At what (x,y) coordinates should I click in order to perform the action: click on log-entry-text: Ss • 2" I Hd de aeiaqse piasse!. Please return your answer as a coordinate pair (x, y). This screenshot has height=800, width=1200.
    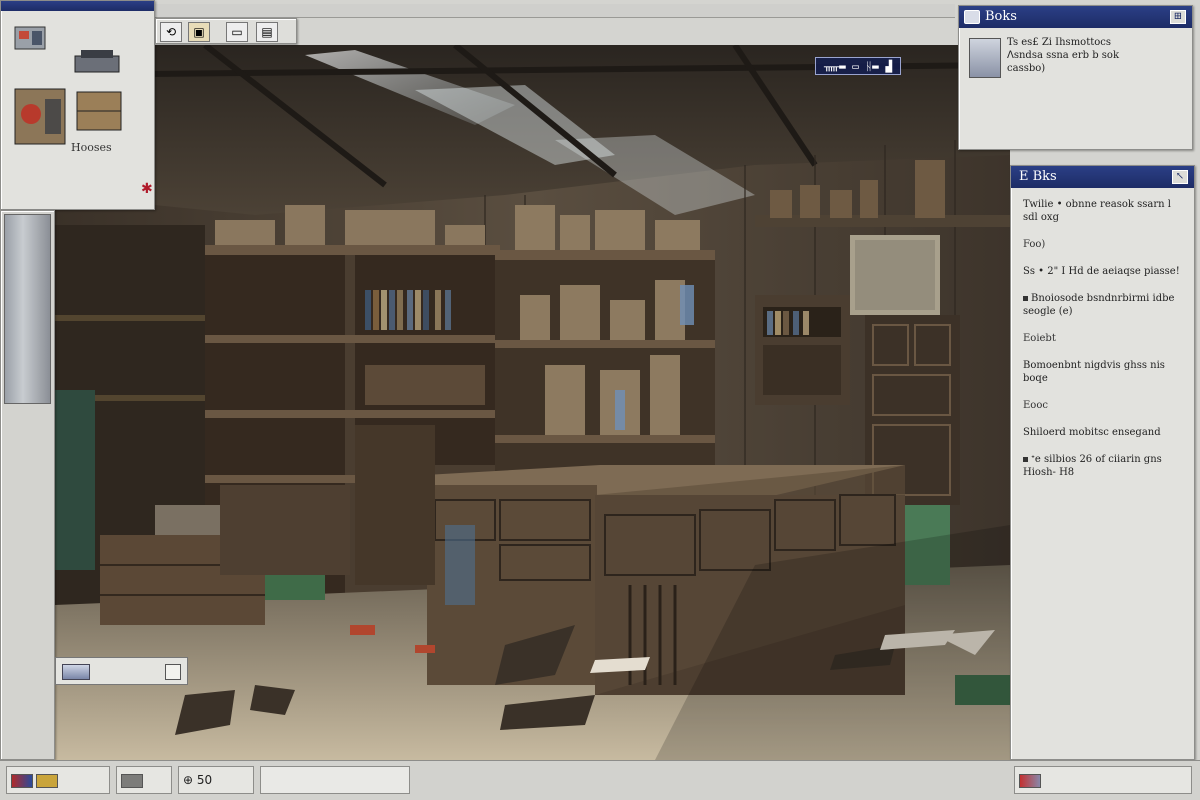
    Looking at the image, I should click on (1101, 271).